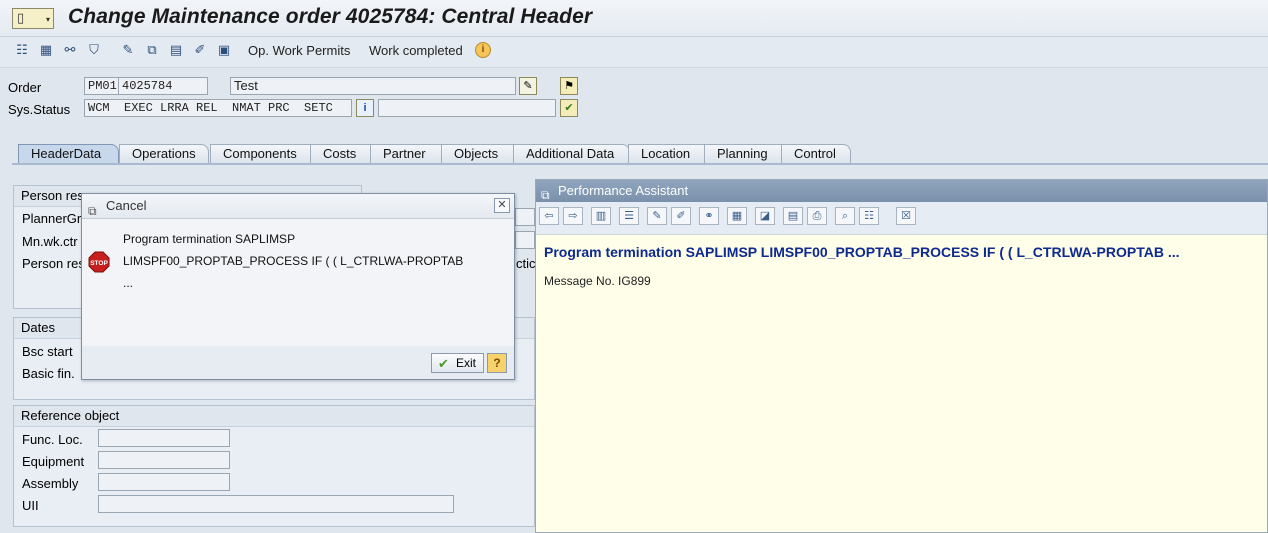 This screenshot has height=533, width=1268. I want to click on order-description-field: Test, so click(373, 86).